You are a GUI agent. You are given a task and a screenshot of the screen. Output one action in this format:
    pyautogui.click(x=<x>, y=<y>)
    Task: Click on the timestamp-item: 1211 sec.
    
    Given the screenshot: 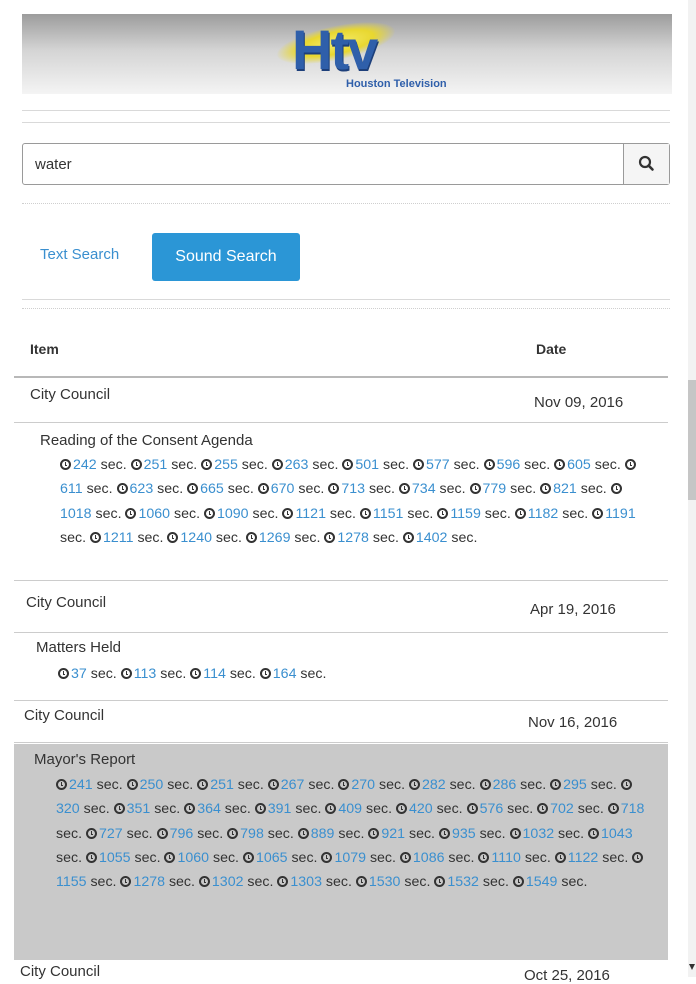 What is the action you would take?
    pyautogui.click(x=126, y=538)
    